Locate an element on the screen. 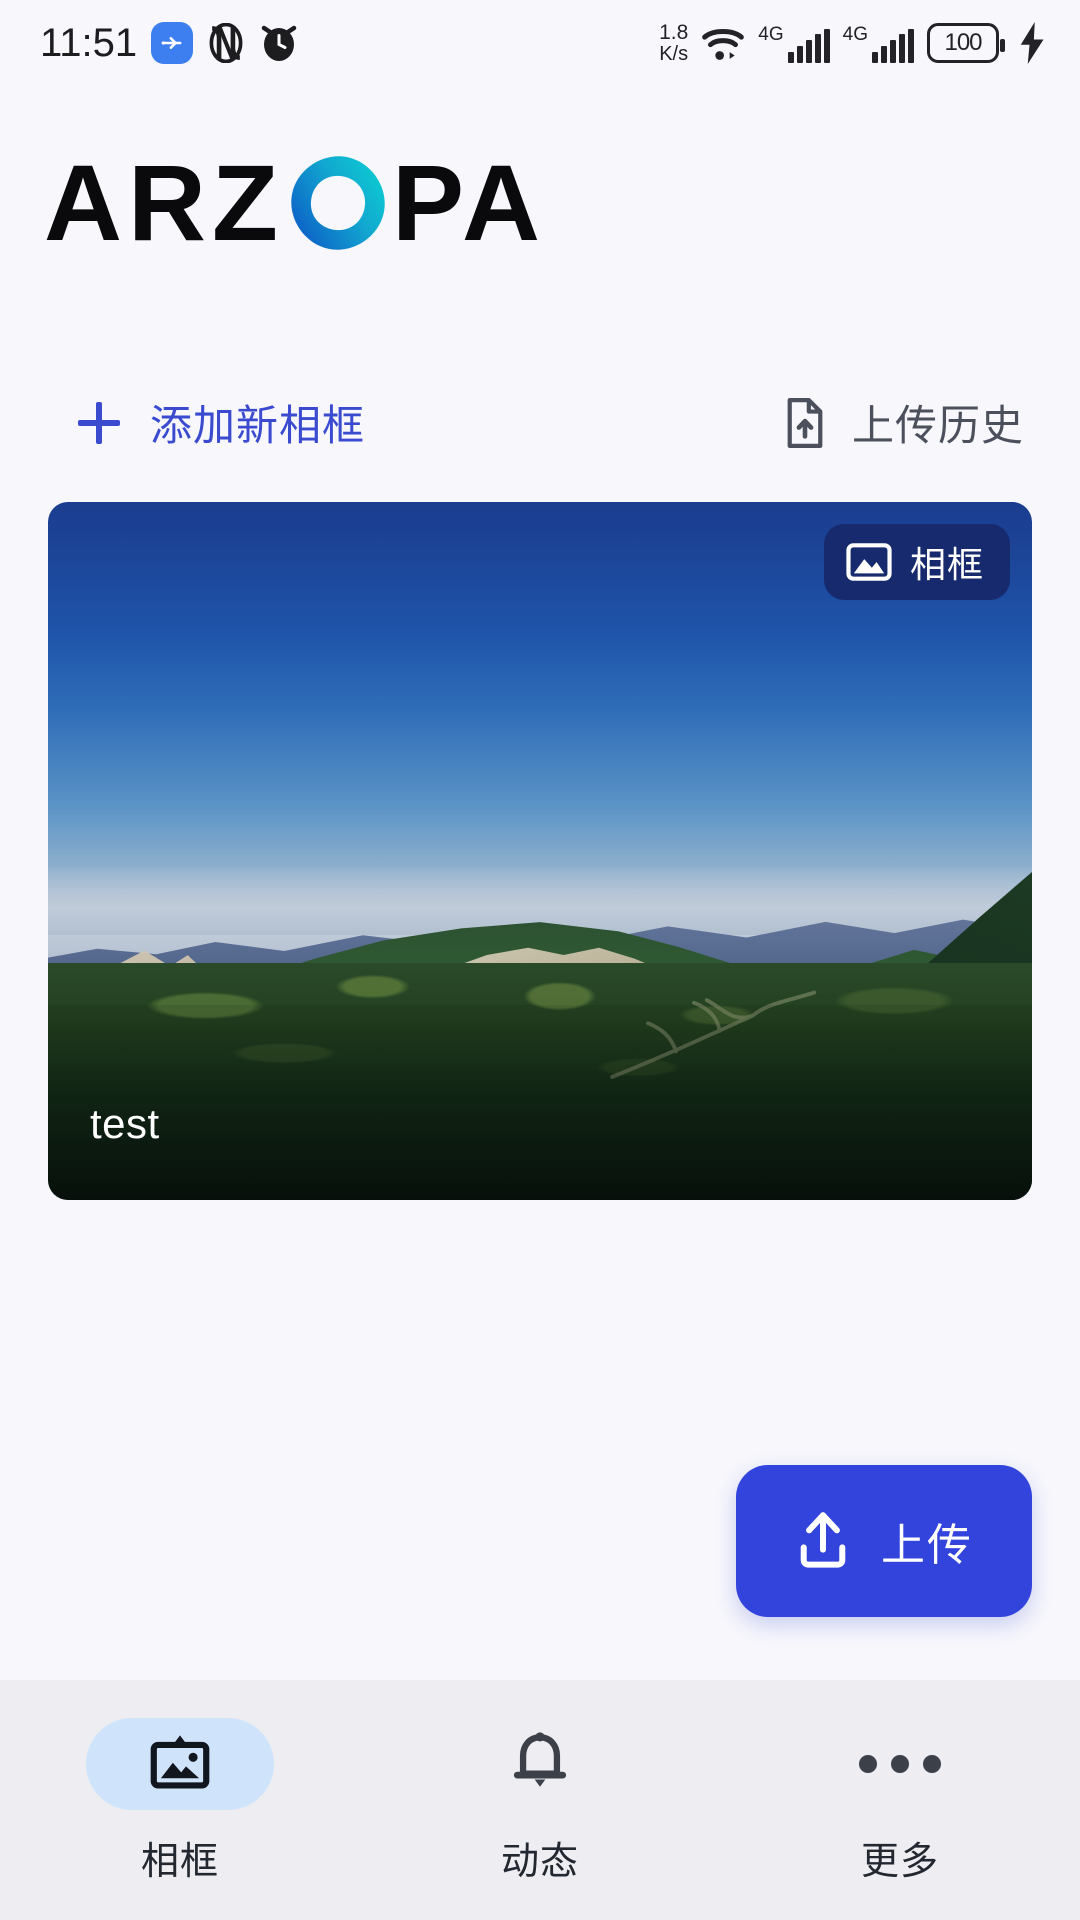  picture-icon is located at coordinates (869, 562).